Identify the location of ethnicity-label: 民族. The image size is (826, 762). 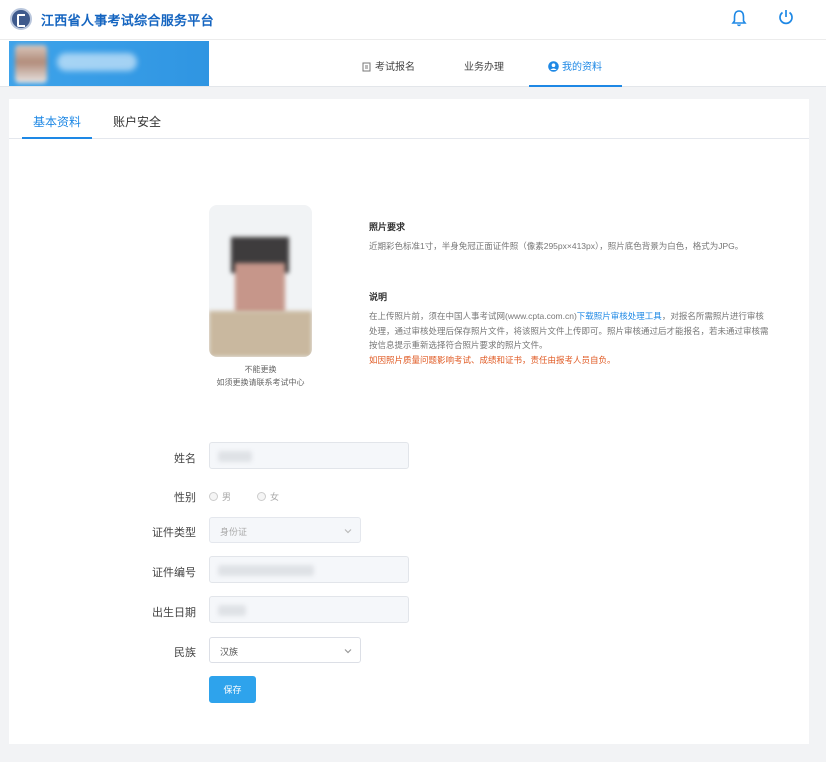
(185, 653).